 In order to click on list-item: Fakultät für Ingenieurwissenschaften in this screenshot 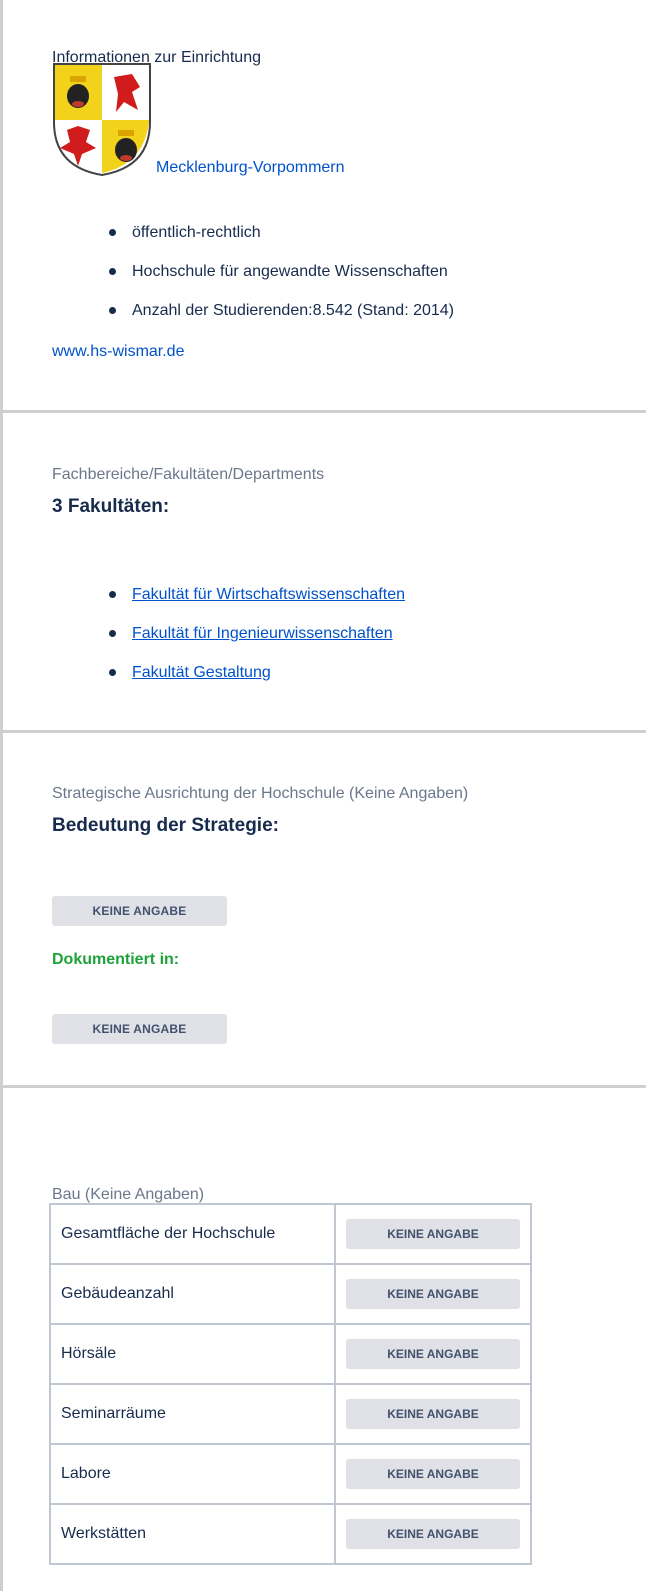, I will do `click(256, 643)`.